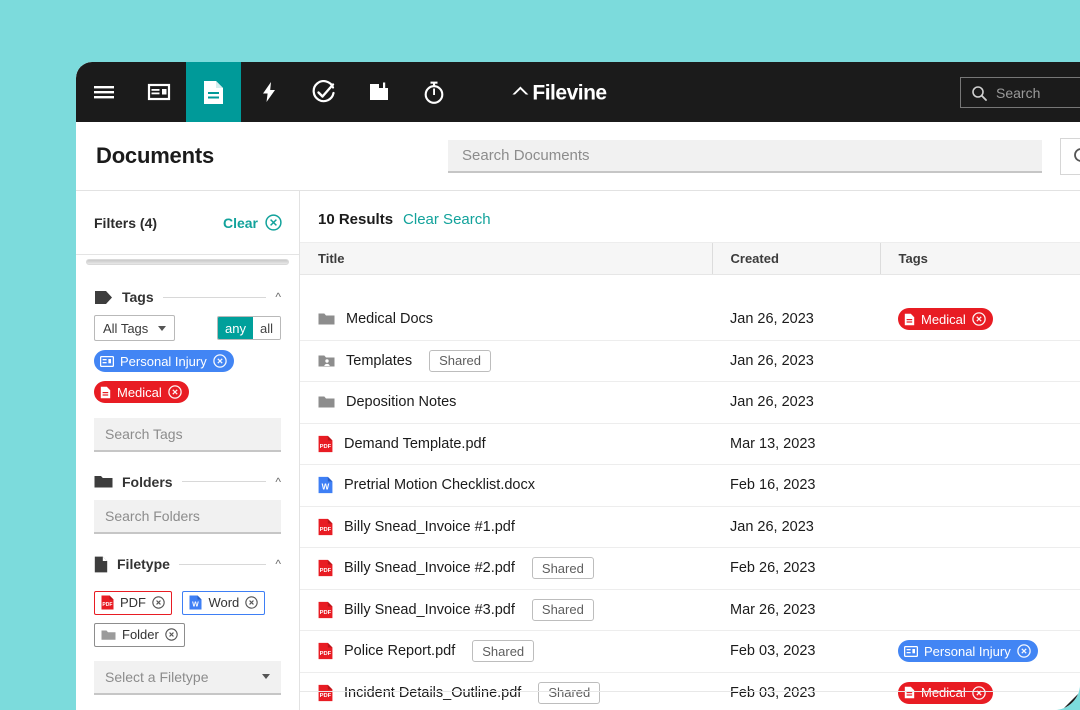  I want to click on cell-title: PDF Billy Snead_Invoice #2.pdf Shared, so click(506, 568).